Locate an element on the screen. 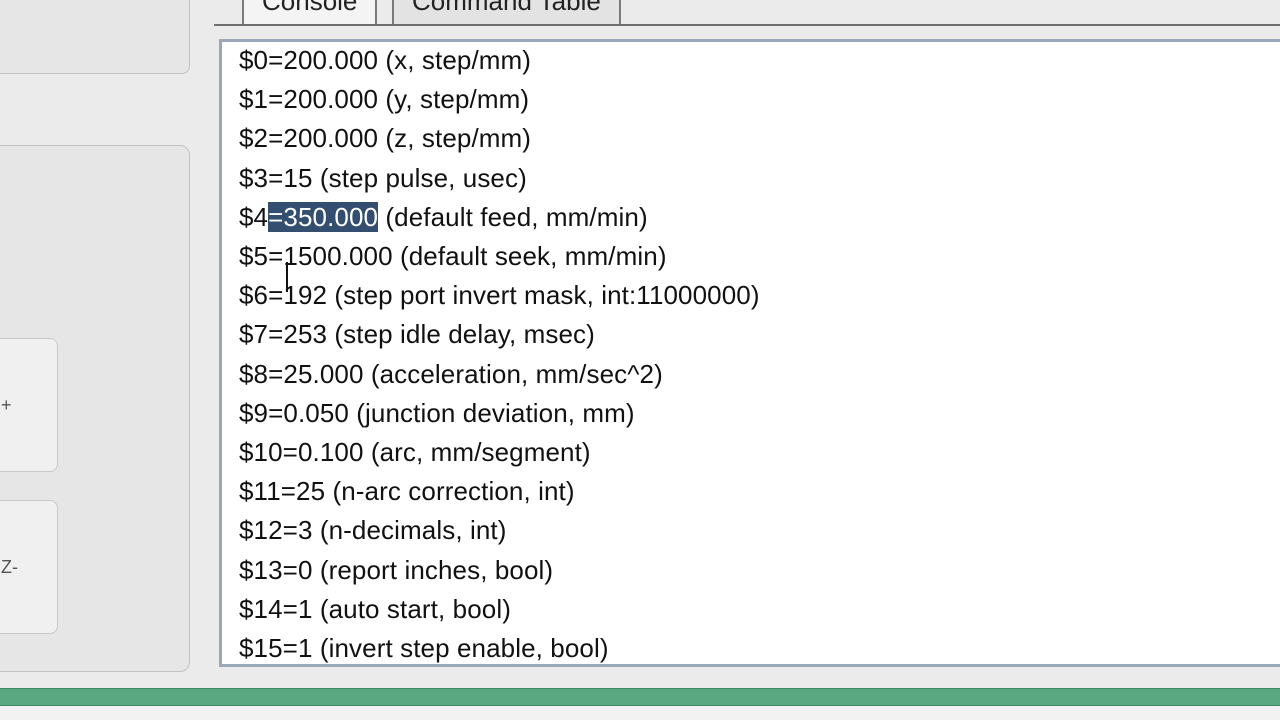 The height and width of the screenshot is (720, 1280). console-line-text: $10=0.100 (arc, mm/segment) is located at coordinates (415, 452).